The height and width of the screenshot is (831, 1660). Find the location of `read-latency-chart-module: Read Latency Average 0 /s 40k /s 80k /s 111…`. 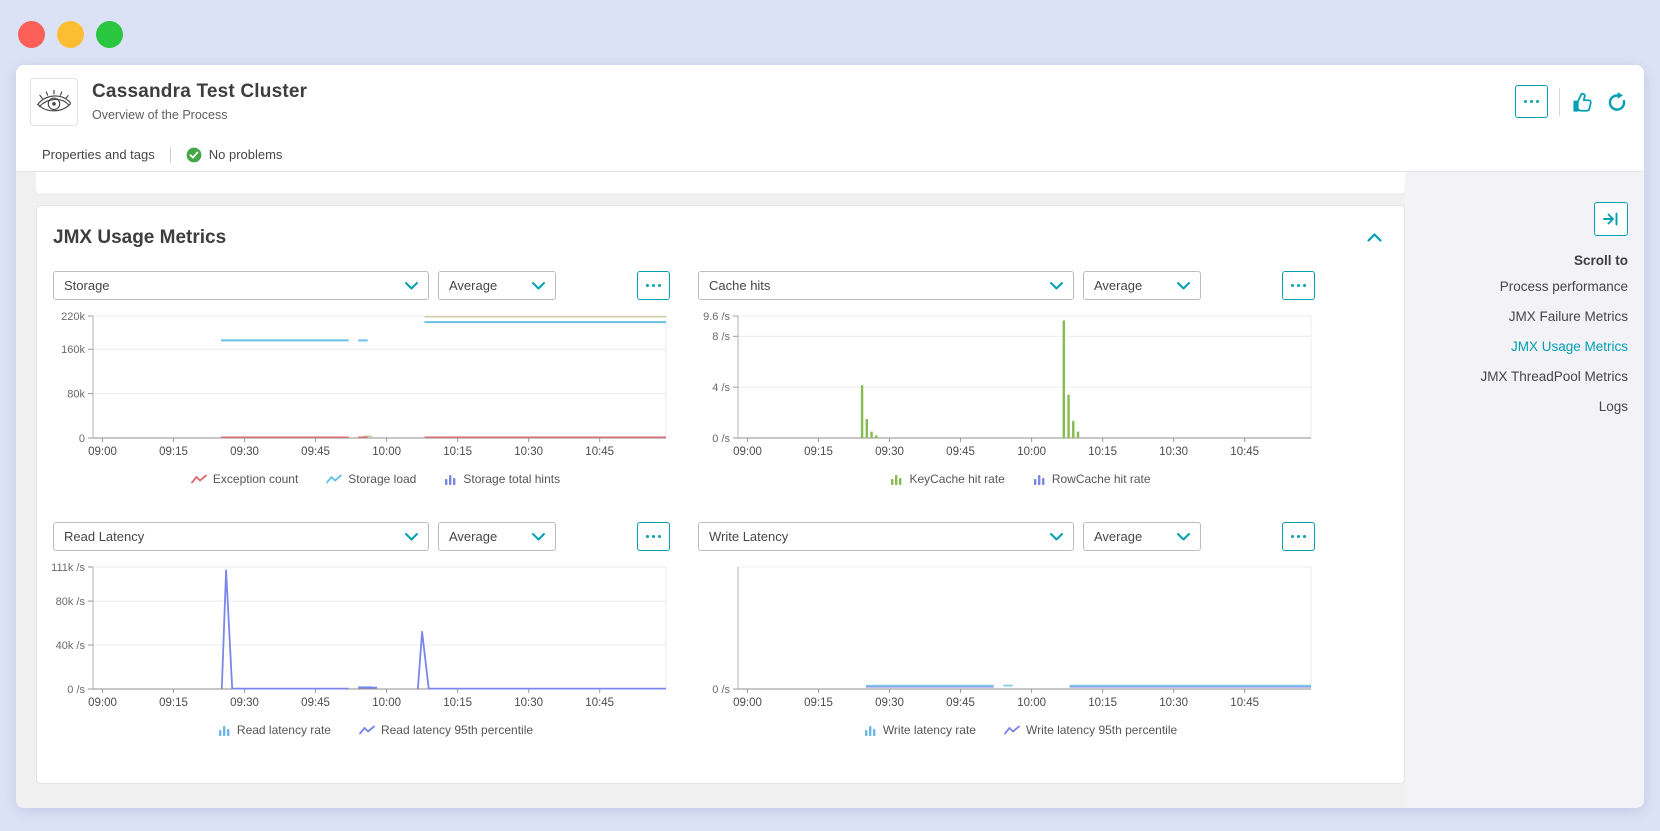

read-latency-chart-module: Read Latency Average 0 /s 40k /s 80k /s 111… is located at coordinates (374, 629).